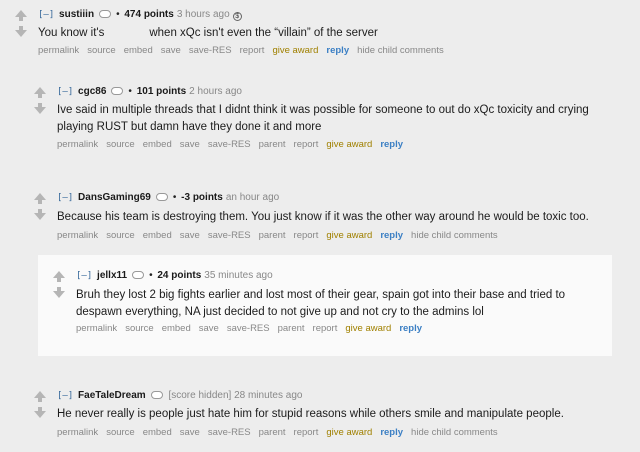  I want to click on comment-score: 474 points, so click(149, 14).